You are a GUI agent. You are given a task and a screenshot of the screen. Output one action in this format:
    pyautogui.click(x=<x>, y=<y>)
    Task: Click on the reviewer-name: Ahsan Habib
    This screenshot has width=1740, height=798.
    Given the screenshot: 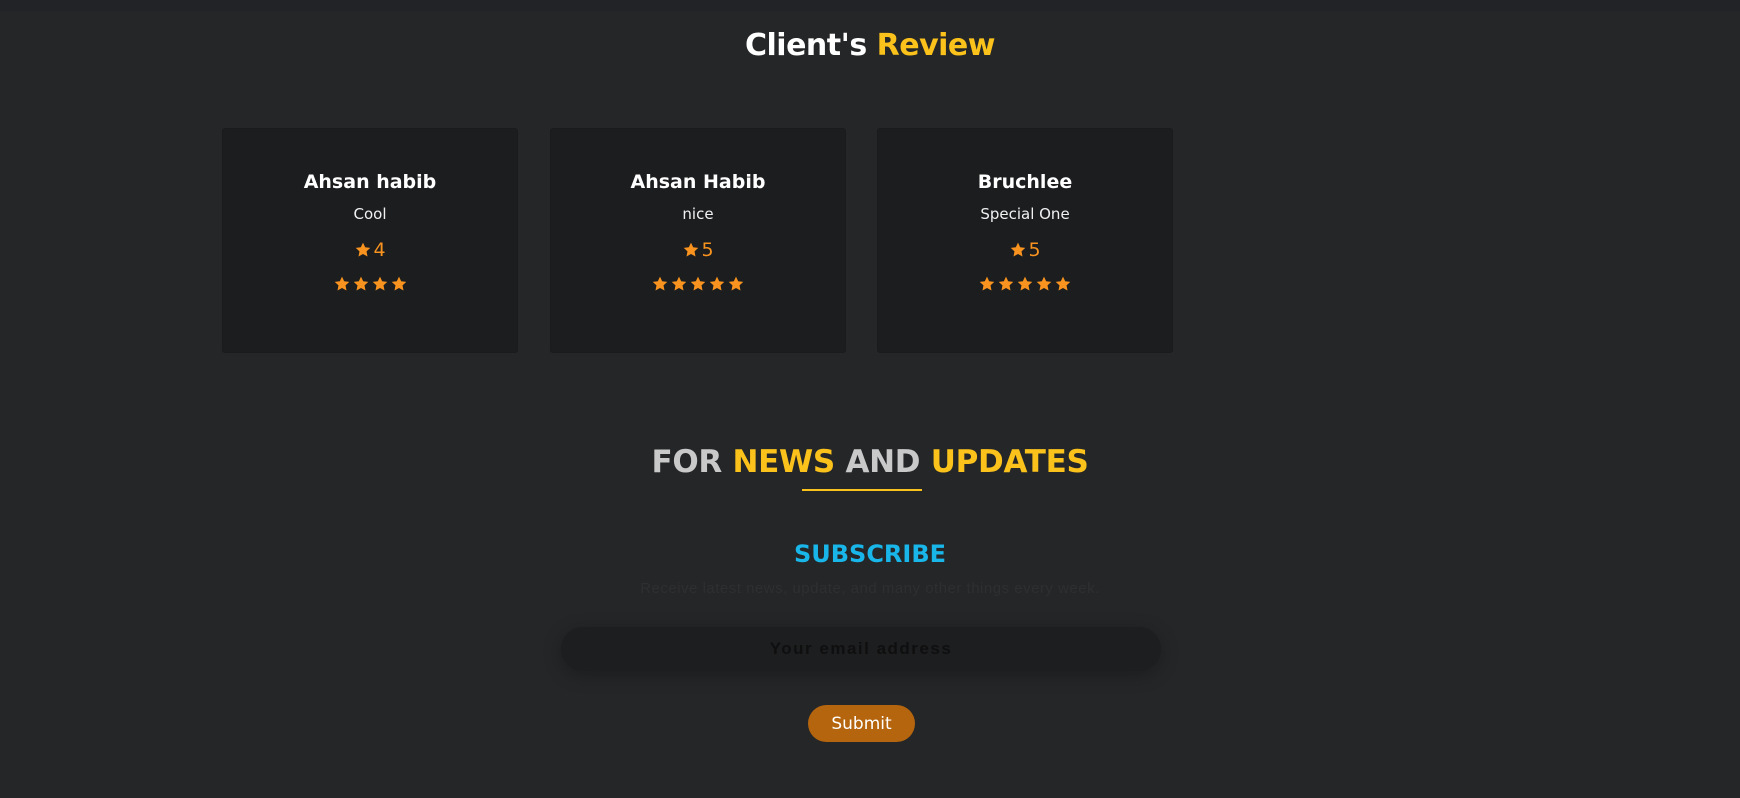 What is the action you would take?
    pyautogui.click(x=698, y=182)
    